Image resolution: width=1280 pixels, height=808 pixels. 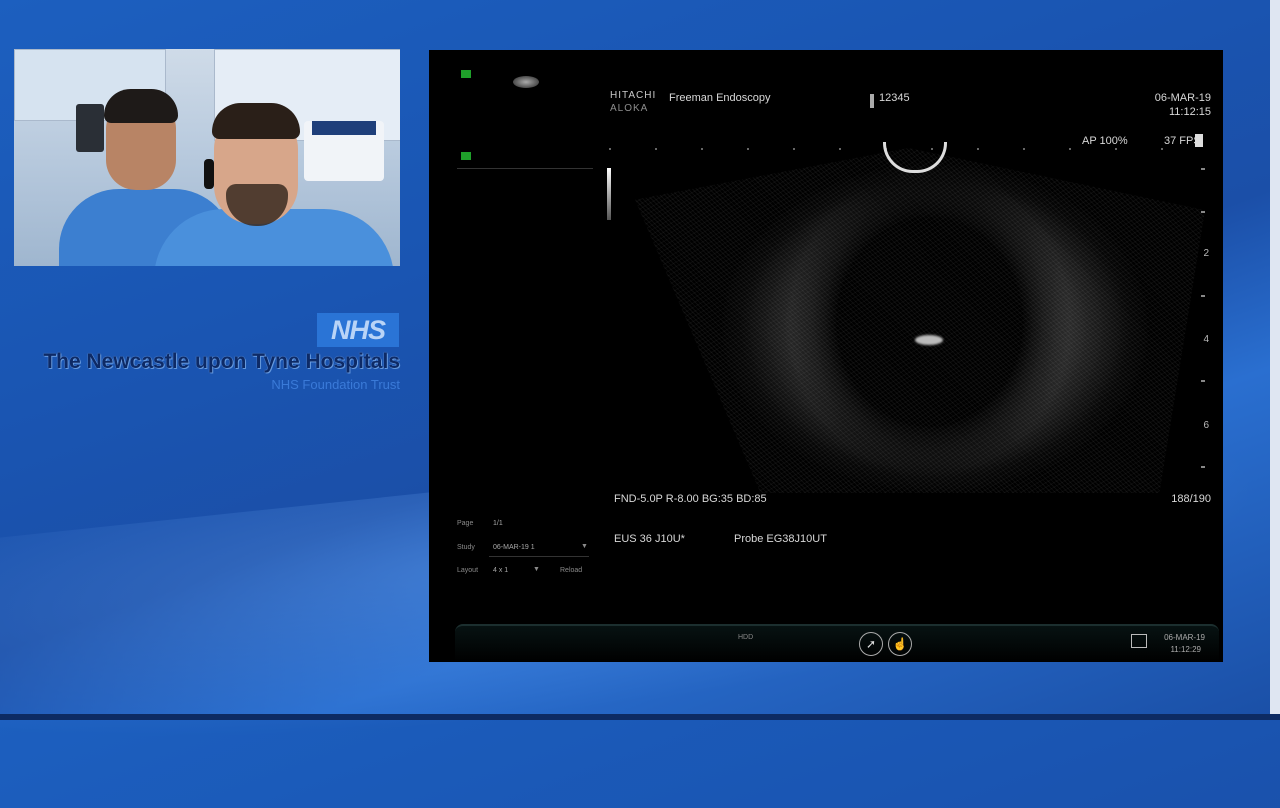 I want to click on depth-label: 6, so click(x=1206, y=425).